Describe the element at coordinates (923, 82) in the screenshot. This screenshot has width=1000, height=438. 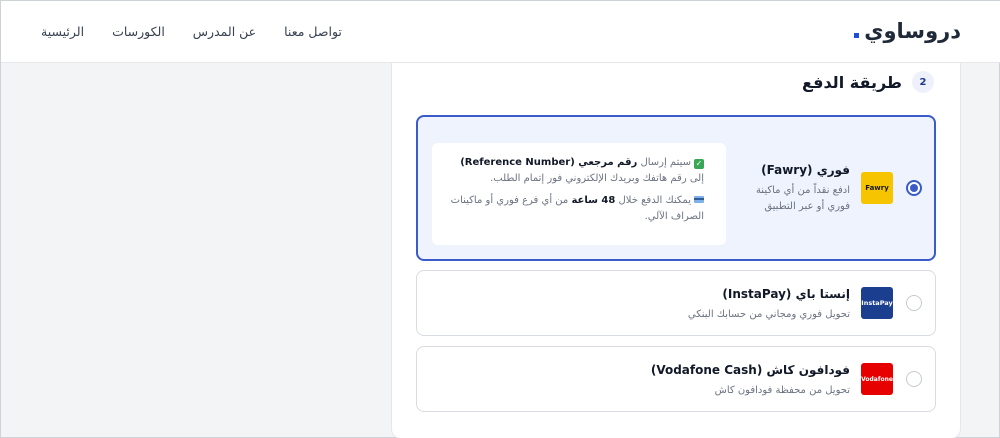
I see `step-number-badge: 2` at that location.